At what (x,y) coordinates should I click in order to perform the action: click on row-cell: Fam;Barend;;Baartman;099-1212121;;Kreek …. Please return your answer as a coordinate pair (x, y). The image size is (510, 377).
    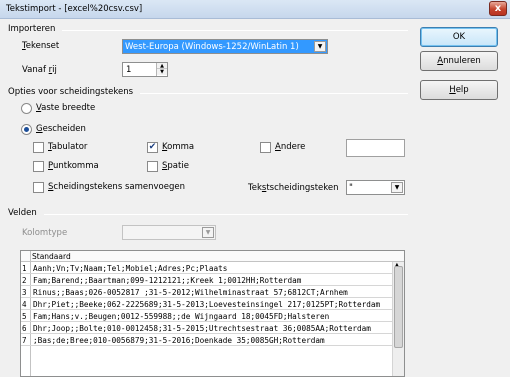
    Looking at the image, I should click on (167, 280).